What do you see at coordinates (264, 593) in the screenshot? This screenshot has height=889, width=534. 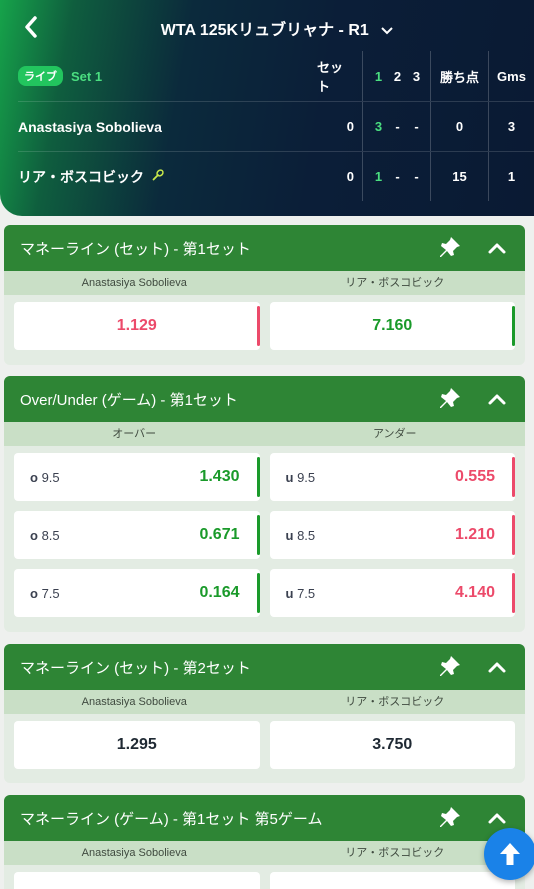 I see `odds-row: o 7.5 0.164 u 7.5 4.140` at bounding box center [264, 593].